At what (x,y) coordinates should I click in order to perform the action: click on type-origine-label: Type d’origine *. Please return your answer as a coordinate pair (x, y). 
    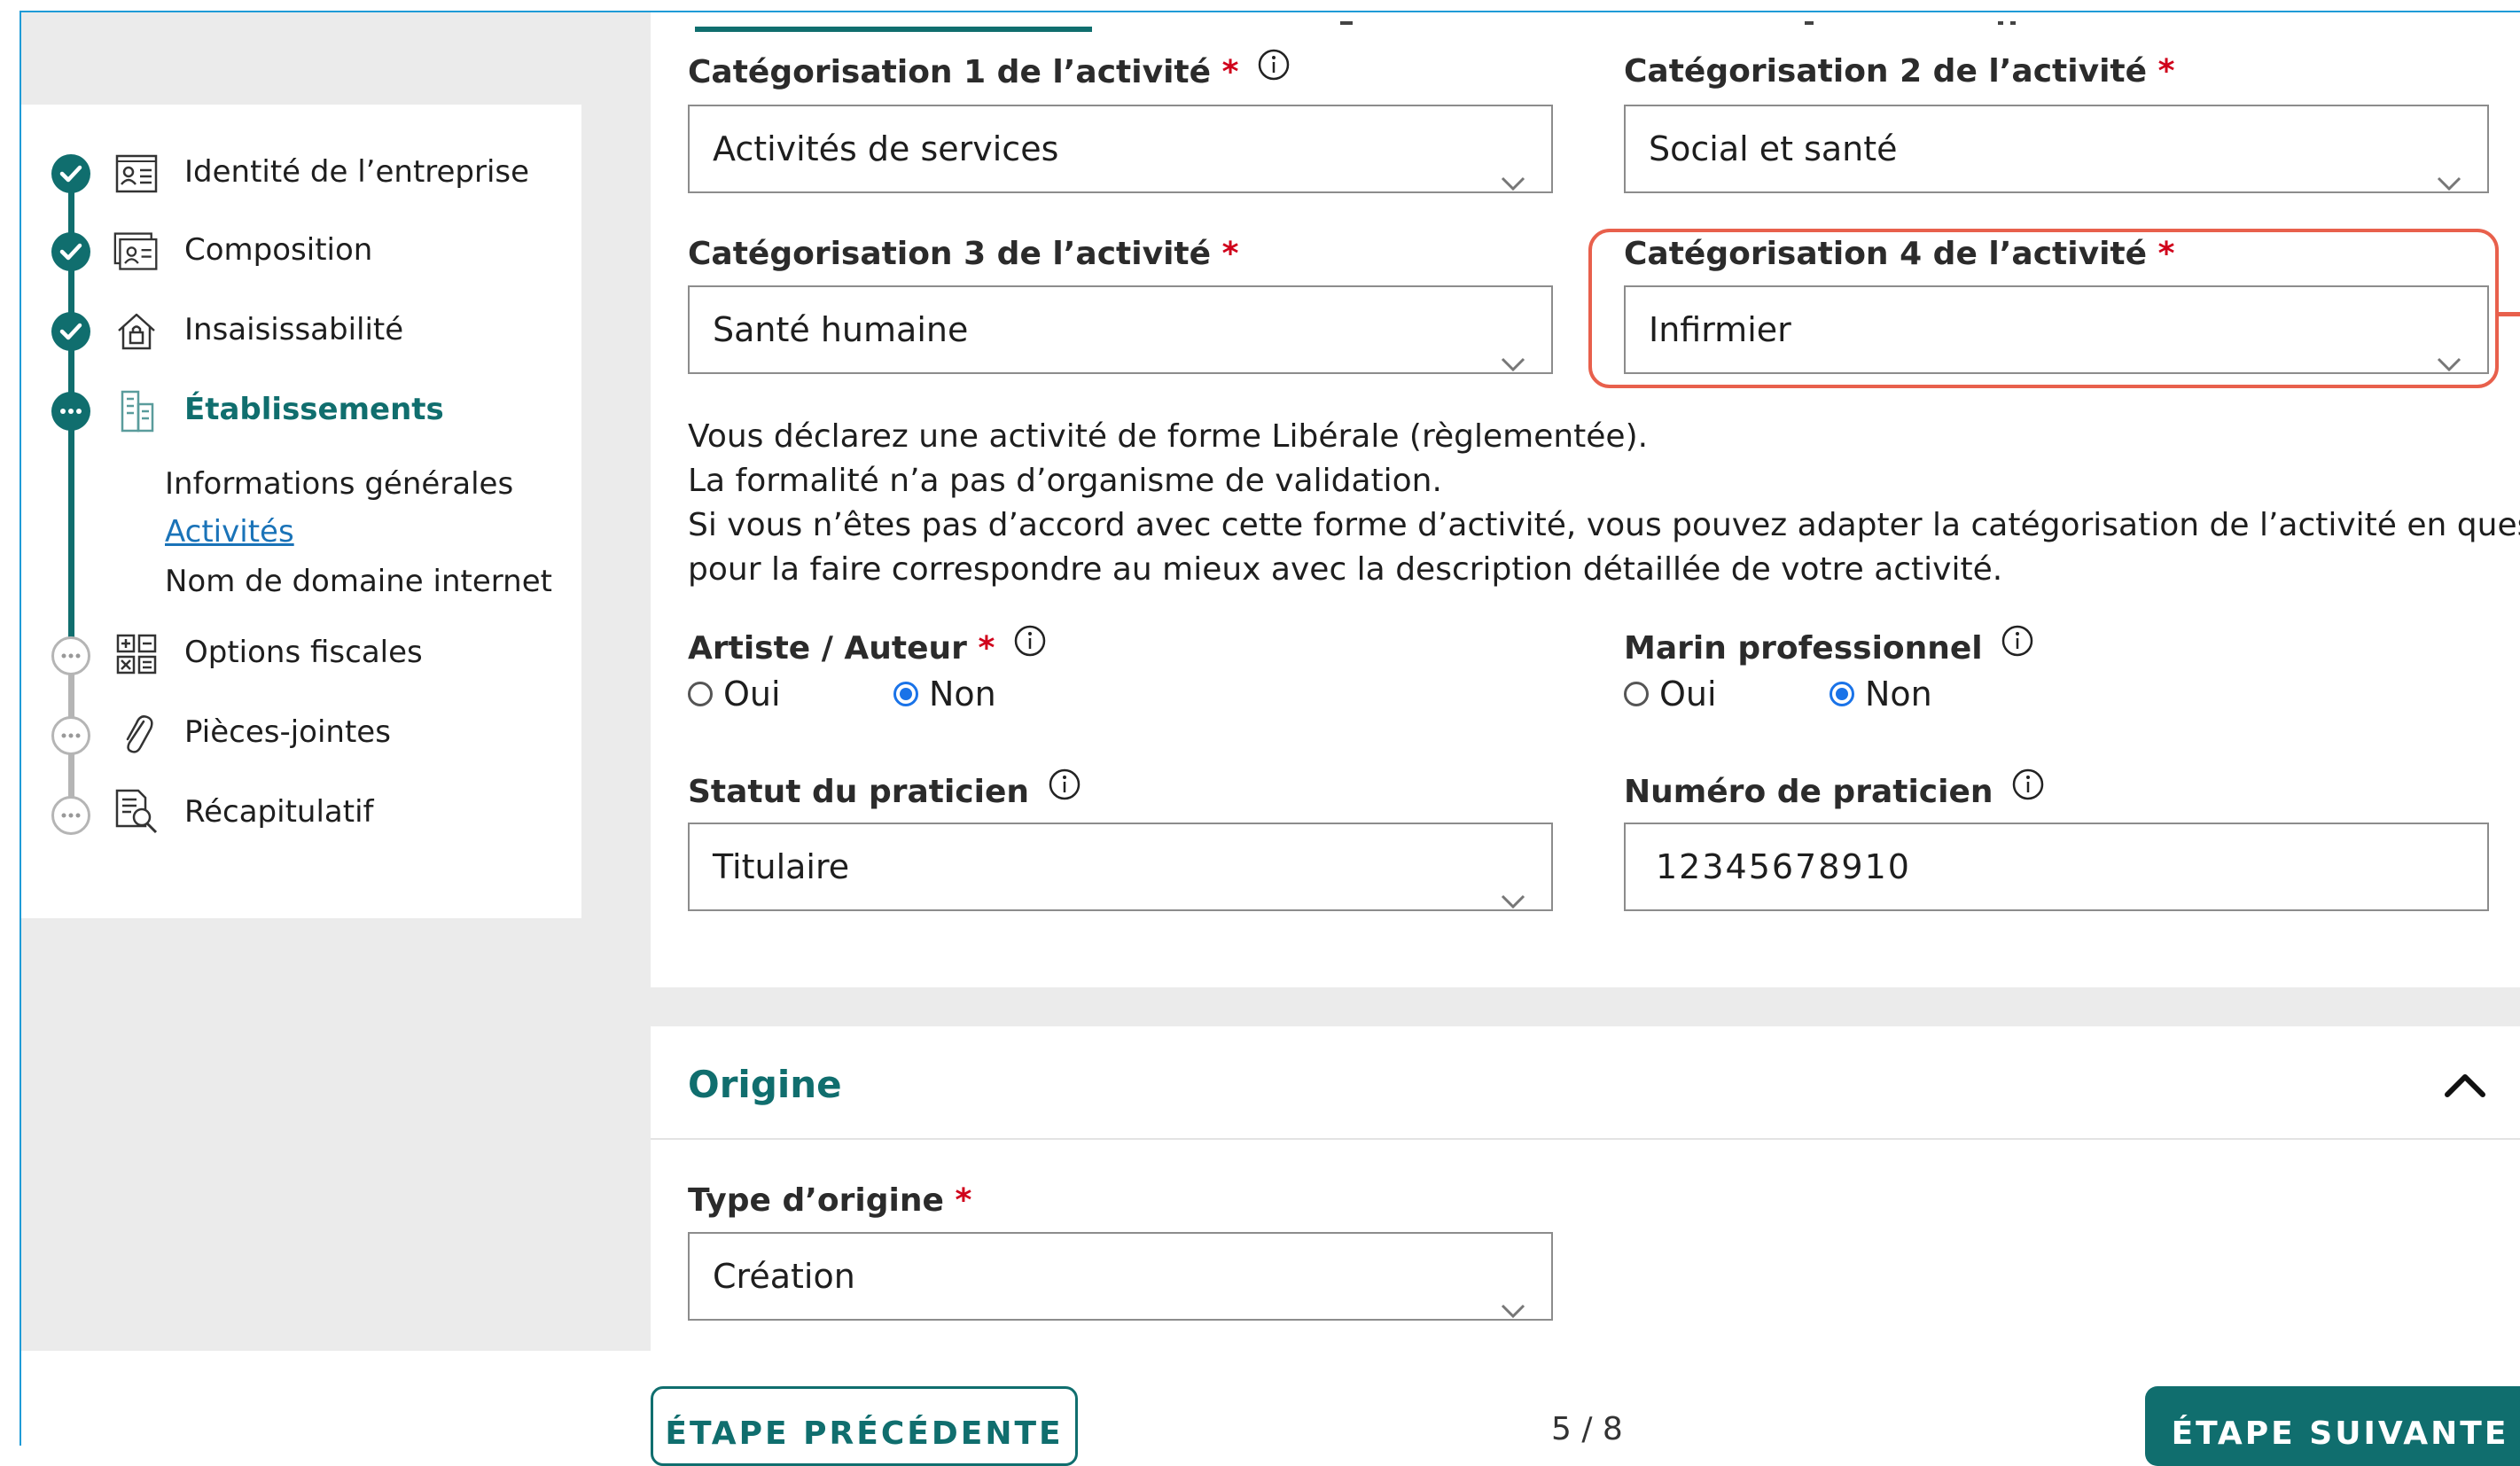
    Looking at the image, I should click on (829, 1201).